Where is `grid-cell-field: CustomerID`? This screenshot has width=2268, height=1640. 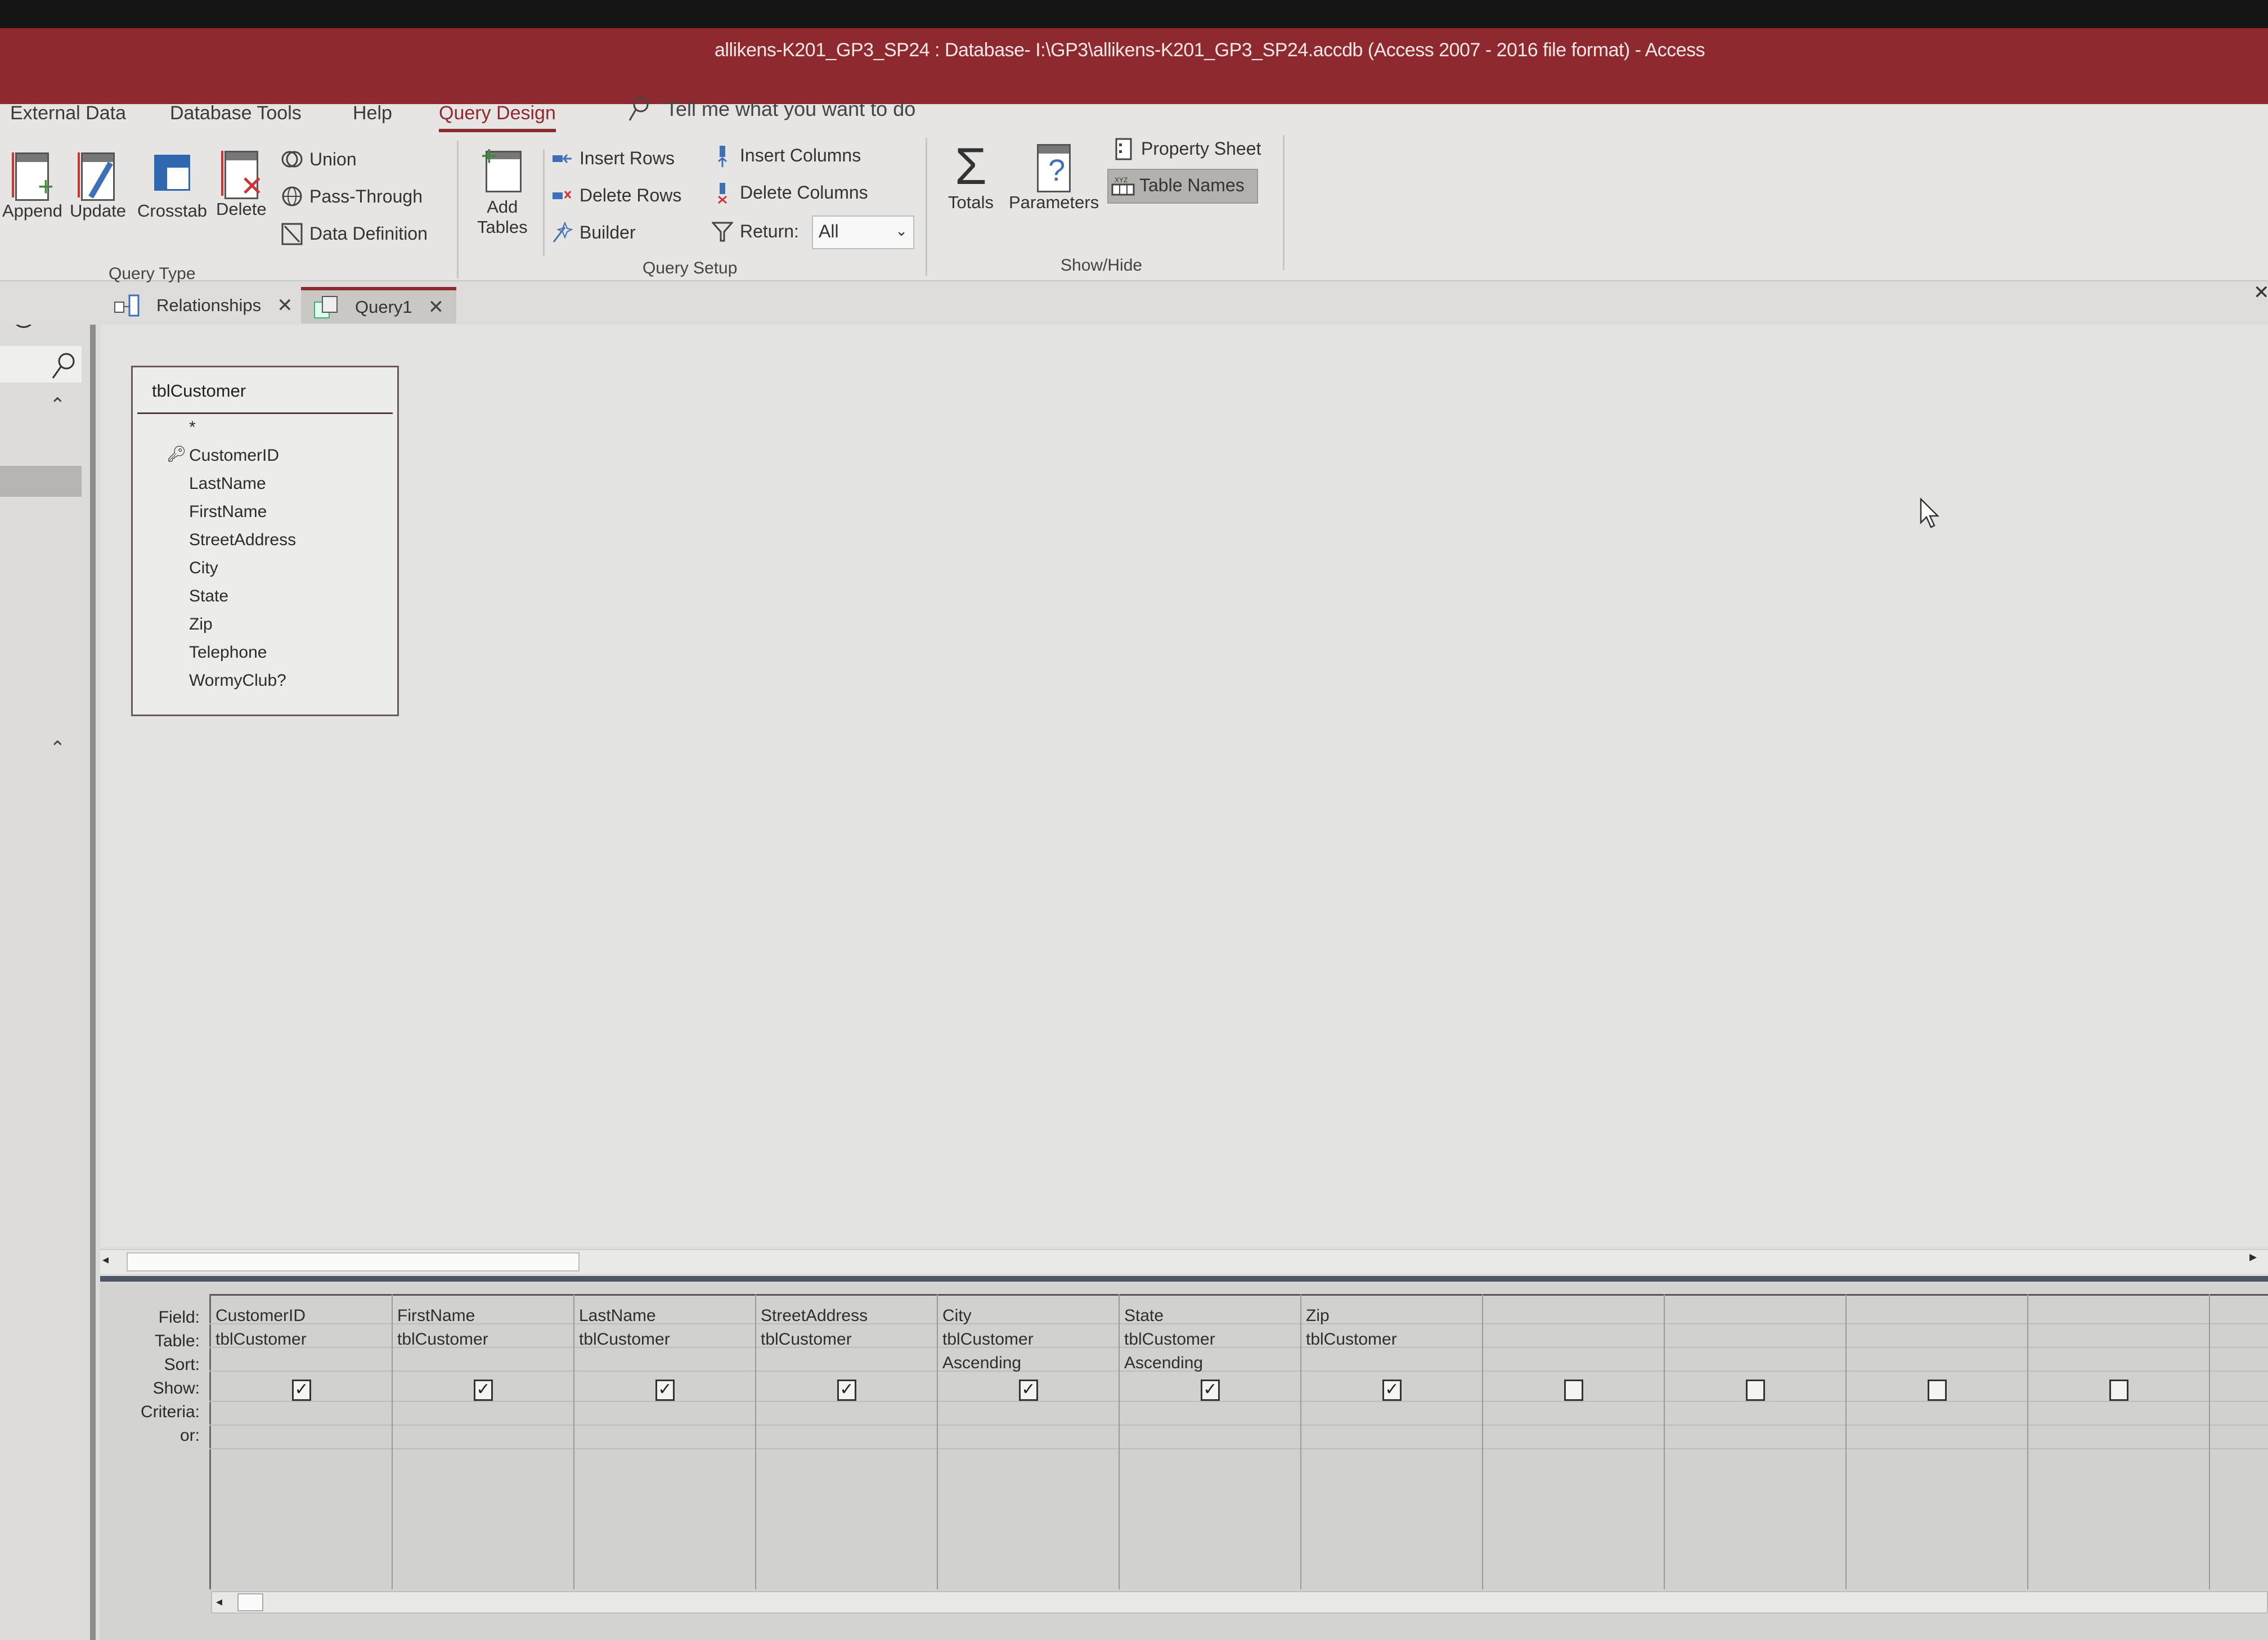 grid-cell-field: CustomerID is located at coordinates (260, 1316).